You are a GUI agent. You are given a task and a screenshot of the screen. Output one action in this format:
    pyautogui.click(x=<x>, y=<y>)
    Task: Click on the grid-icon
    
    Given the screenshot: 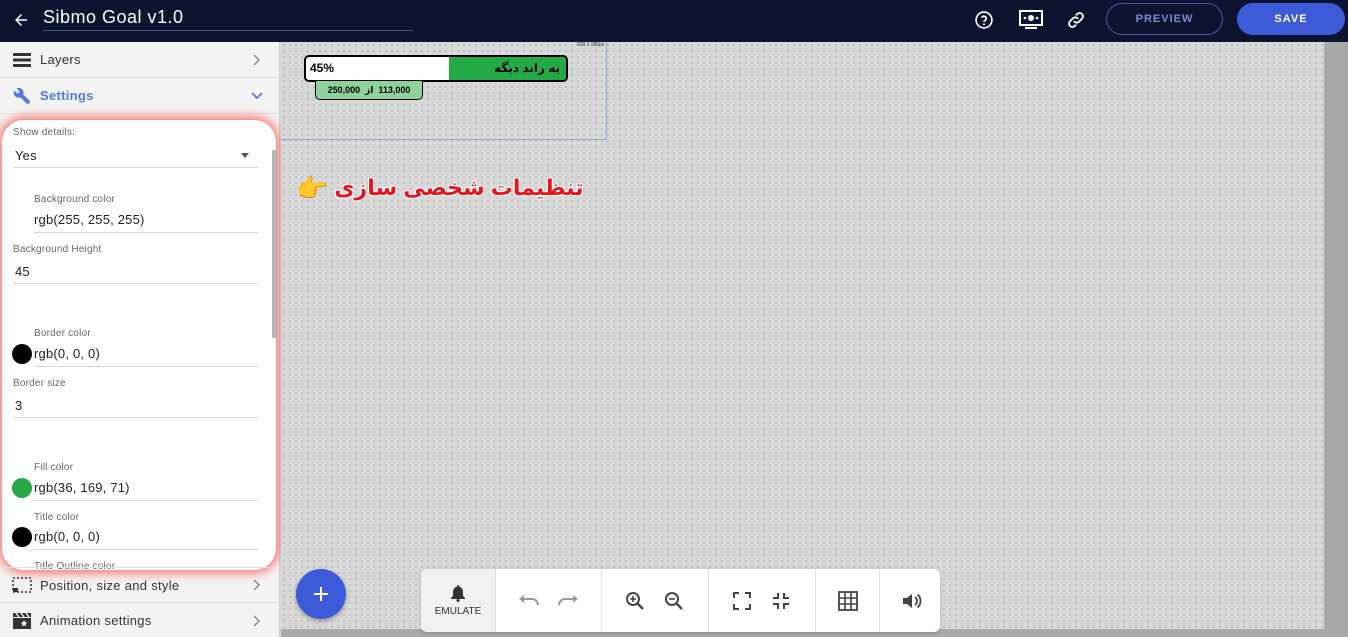 What is the action you would take?
    pyautogui.click(x=848, y=601)
    